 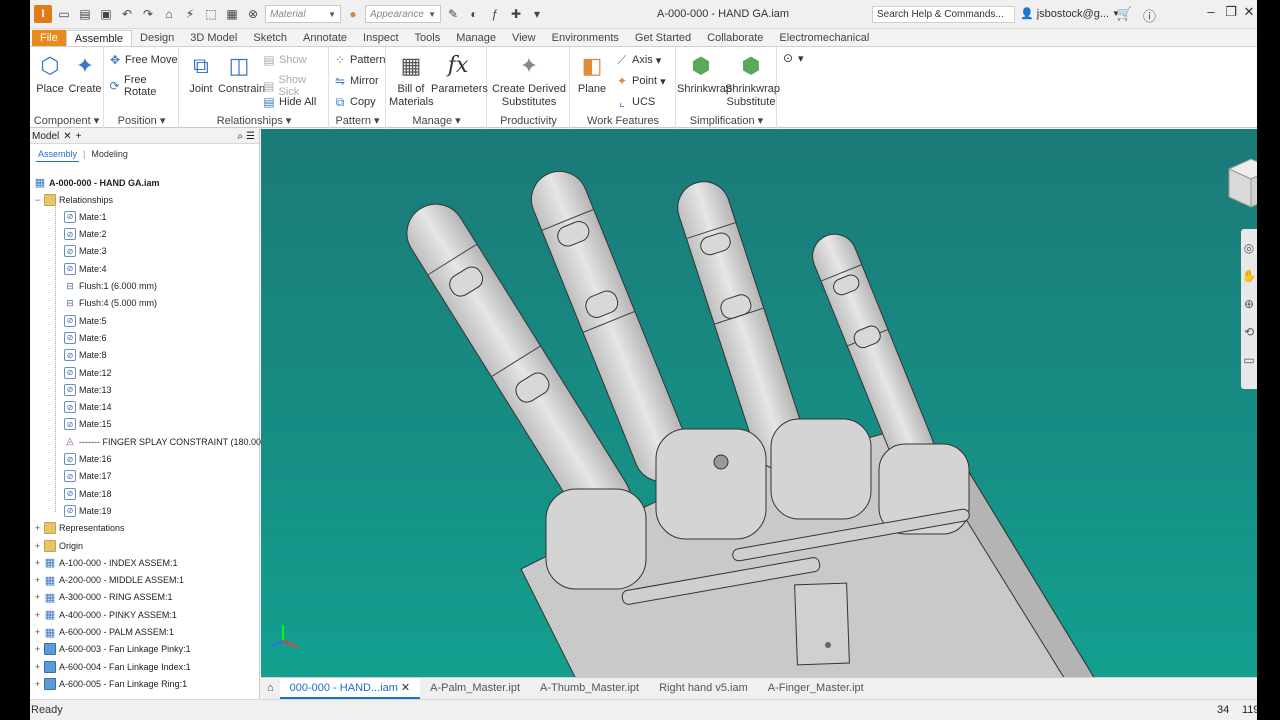 I want to click on appearance-combo: Appearance ▼, so click(x=403, y=14).